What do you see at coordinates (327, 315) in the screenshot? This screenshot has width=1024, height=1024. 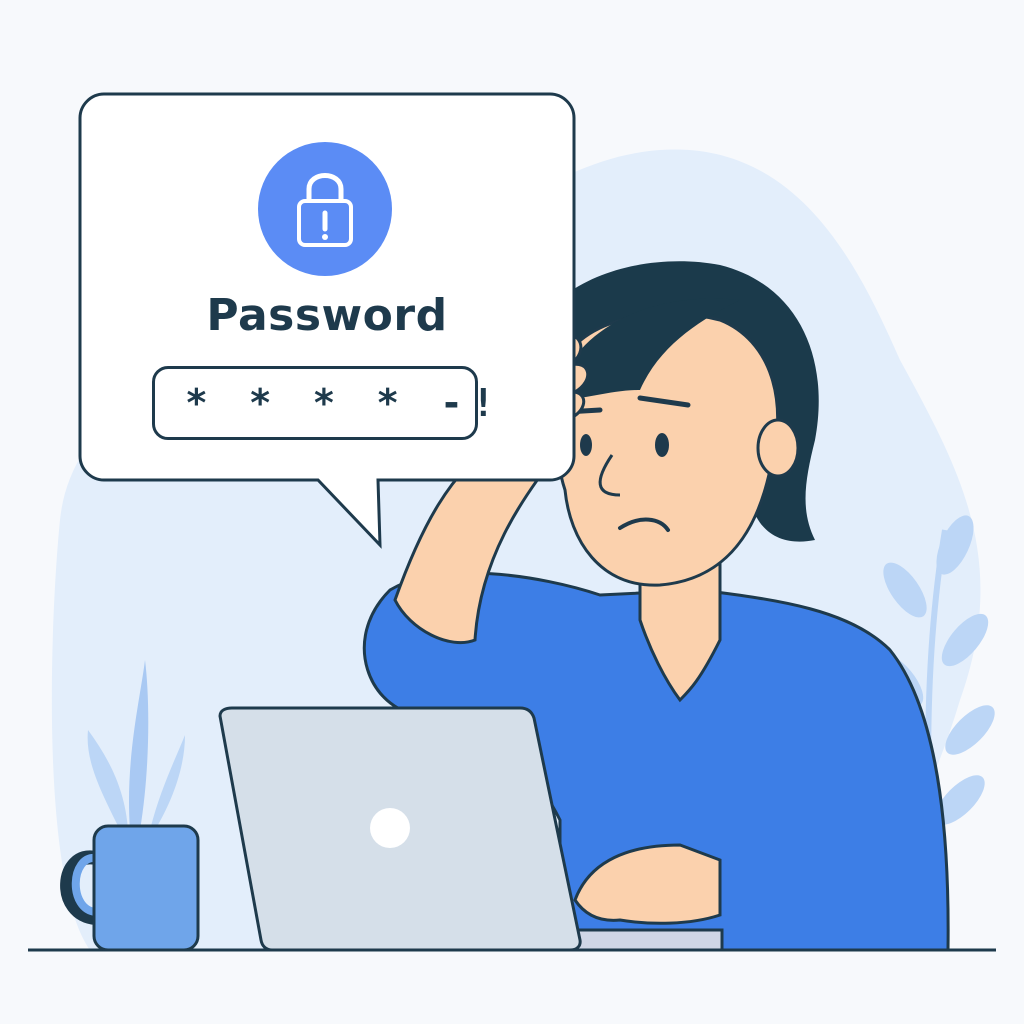 I see `password-title: Password` at bounding box center [327, 315].